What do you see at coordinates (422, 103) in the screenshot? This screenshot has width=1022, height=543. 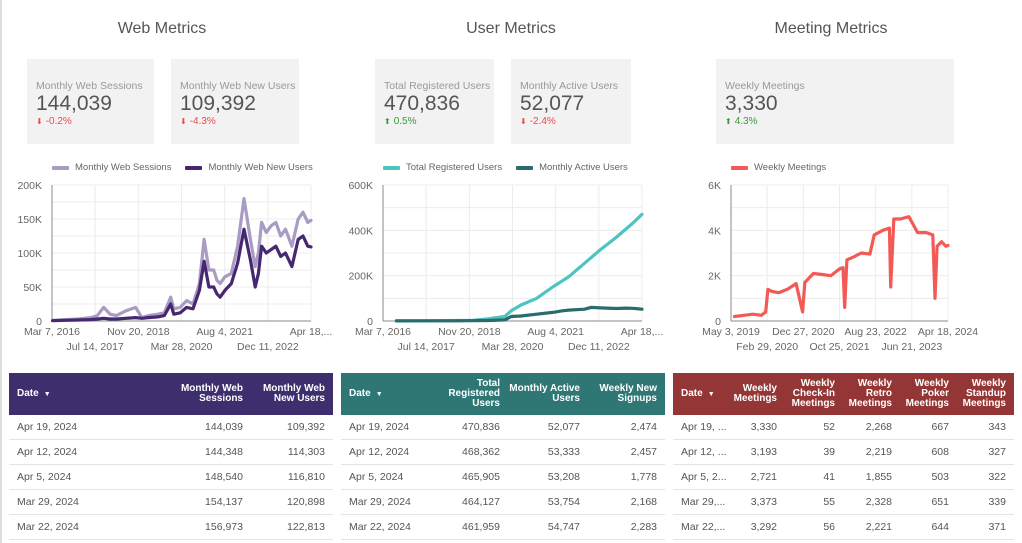 I see `scorecard-value: 470,836` at bounding box center [422, 103].